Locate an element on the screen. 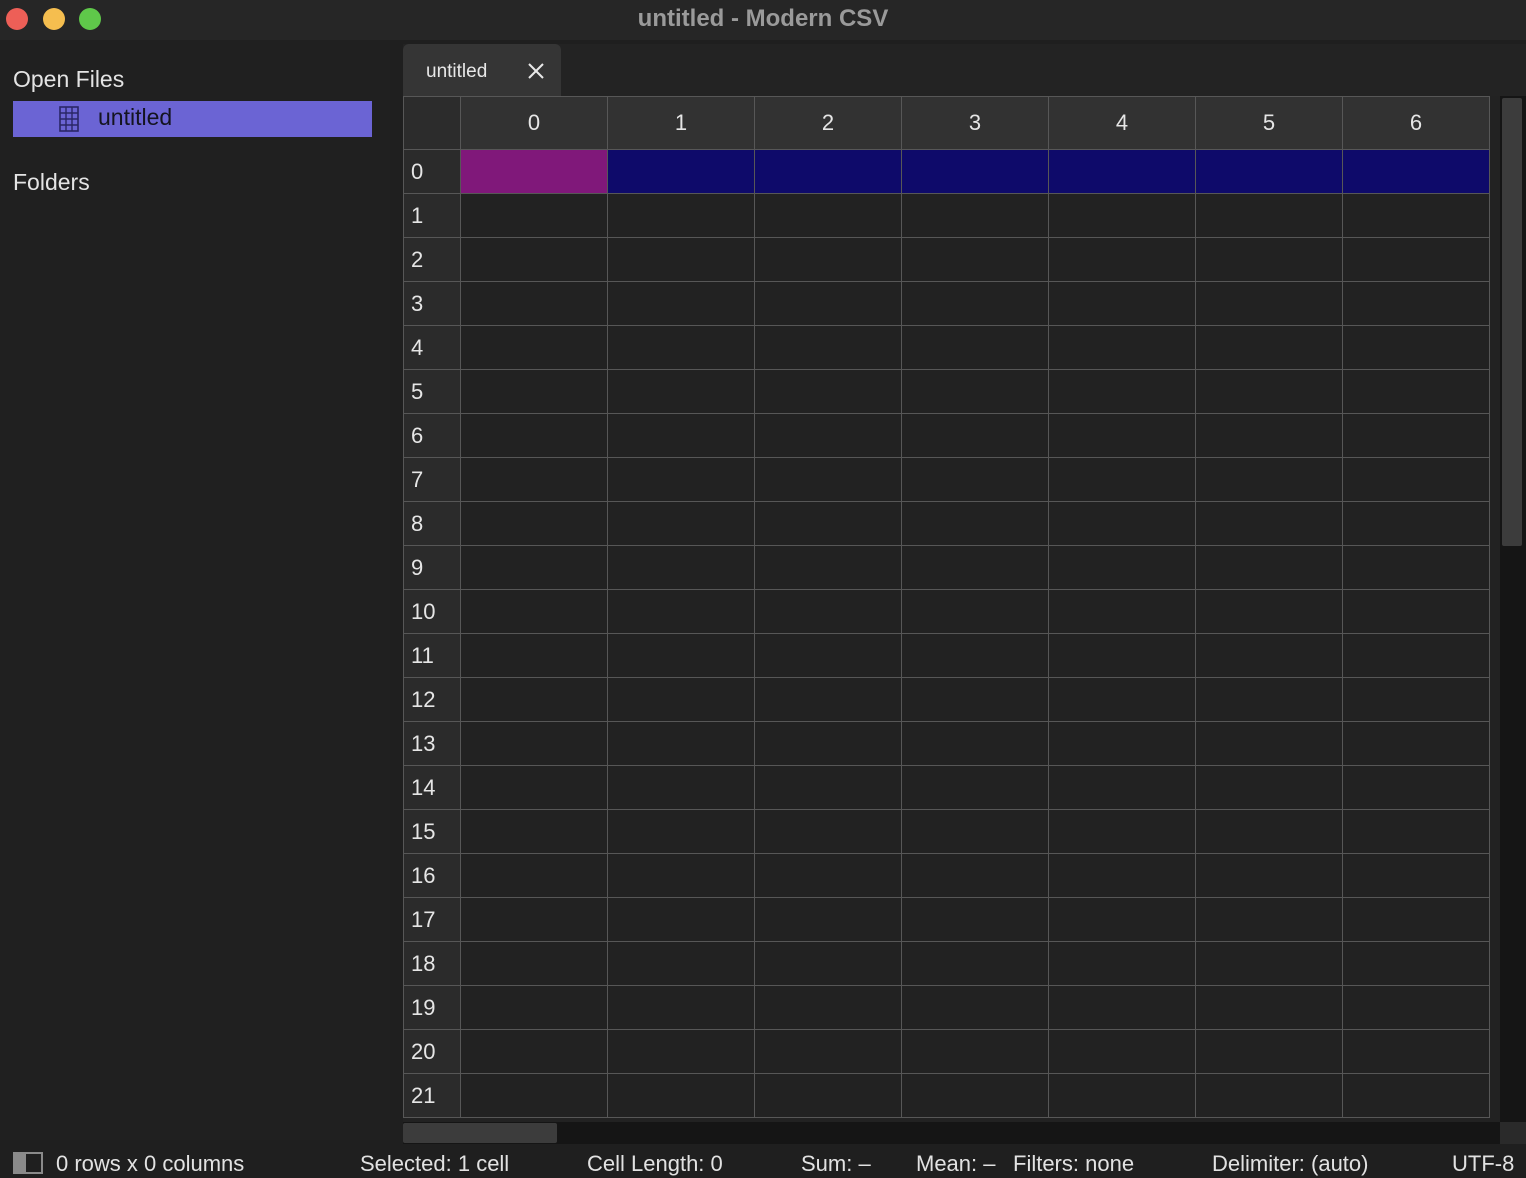  row-header: 16 is located at coordinates (432, 875).